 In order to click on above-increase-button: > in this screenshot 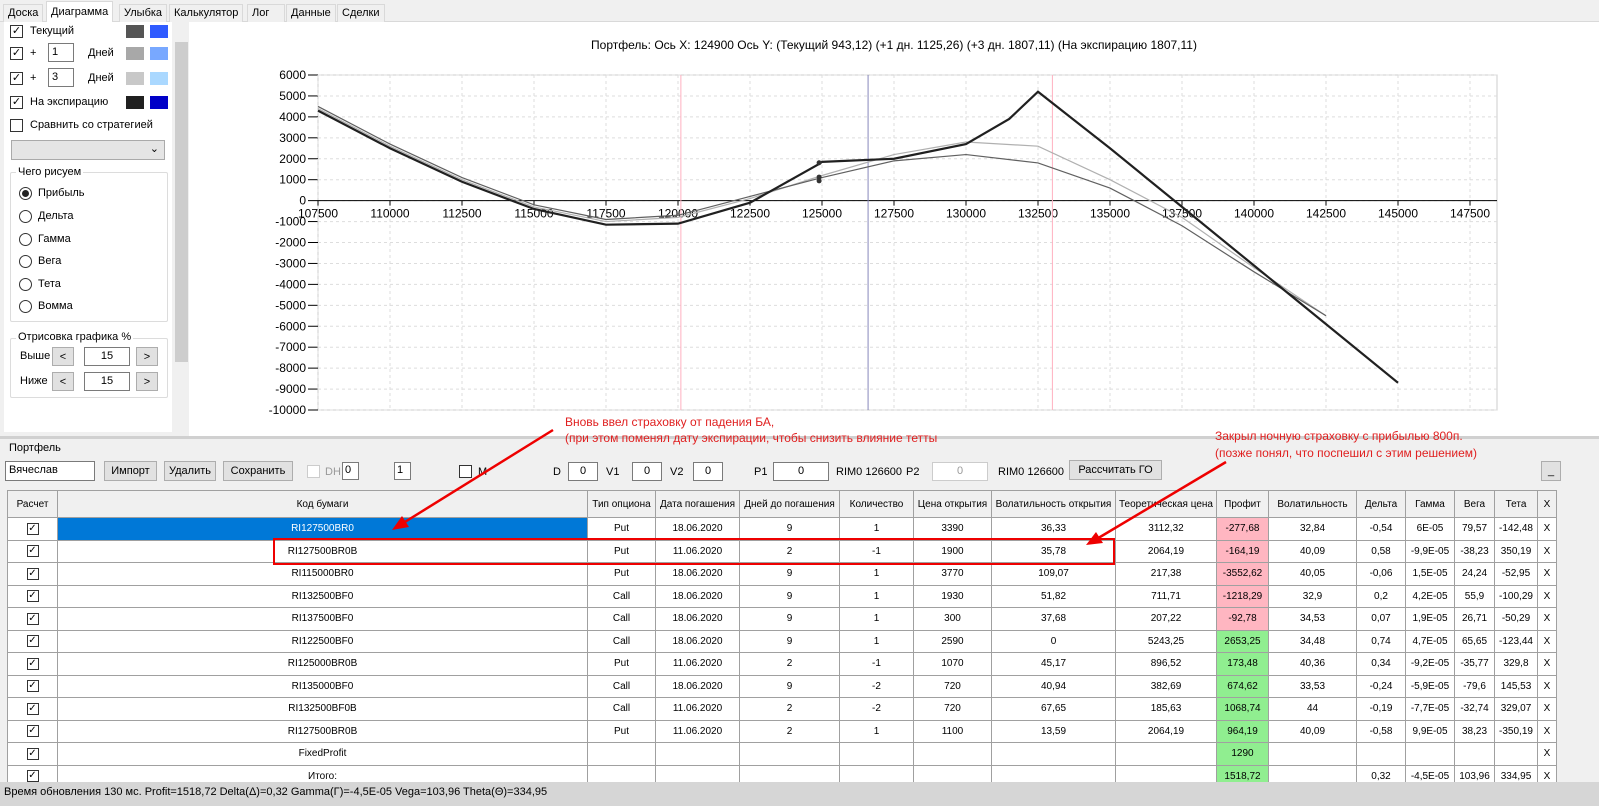, I will do `click(147, 356)`.